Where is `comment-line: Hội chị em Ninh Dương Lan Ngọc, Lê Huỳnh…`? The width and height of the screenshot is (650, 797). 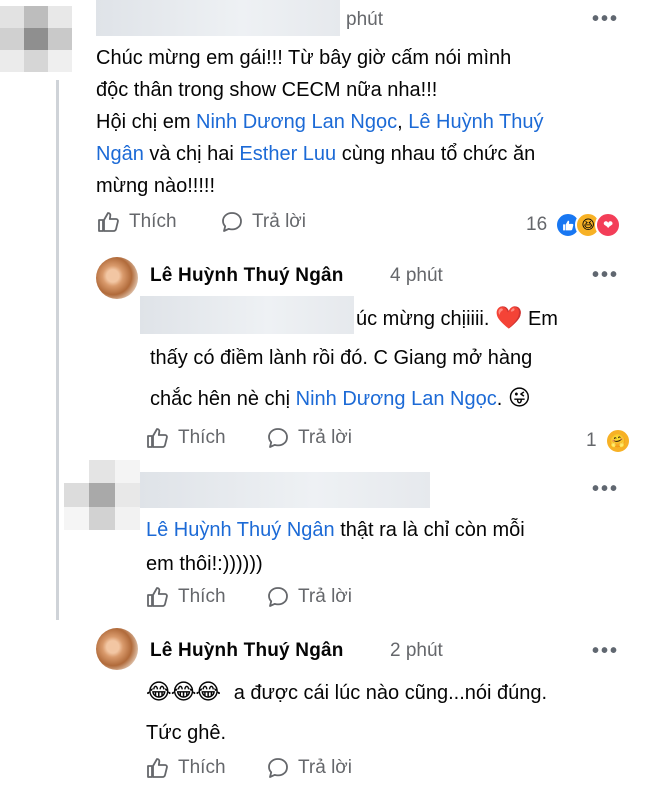 comment-line: Hội chị em Ninh Dương Lan Ngọc, Lê Huỳnh… is located at coordinates (366, 122).